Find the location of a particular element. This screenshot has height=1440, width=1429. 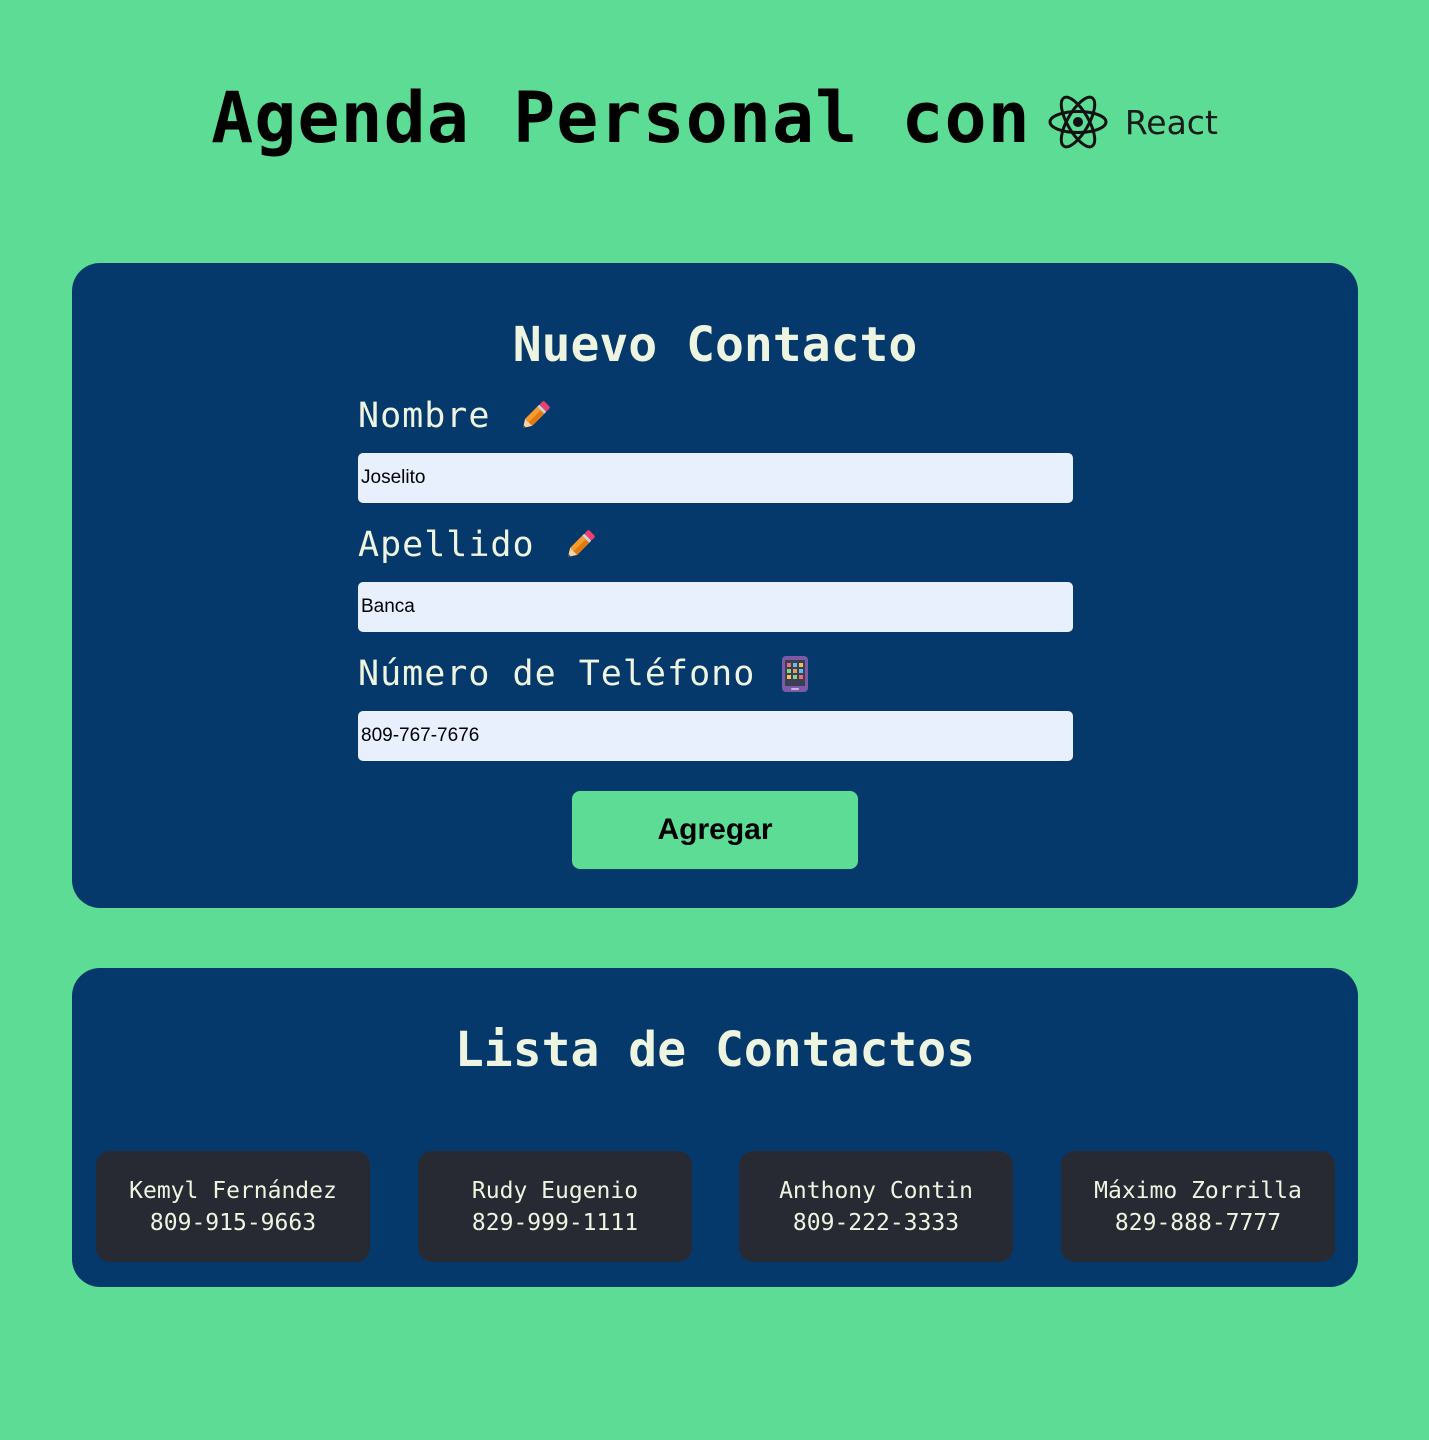

react-logo: React is located at coordinates (1132, 122).